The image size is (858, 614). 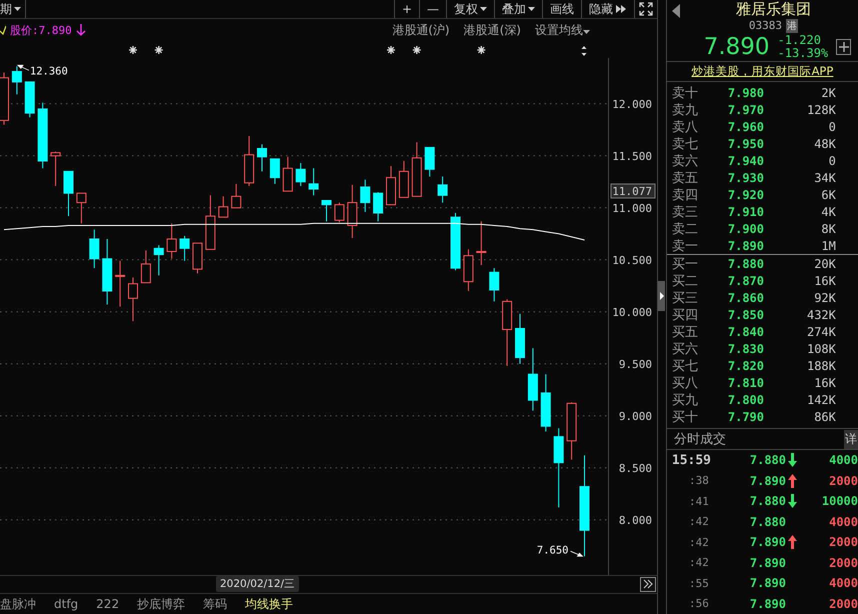 I want to click on percent-change: -13.39%, so click(x=803, y=53).